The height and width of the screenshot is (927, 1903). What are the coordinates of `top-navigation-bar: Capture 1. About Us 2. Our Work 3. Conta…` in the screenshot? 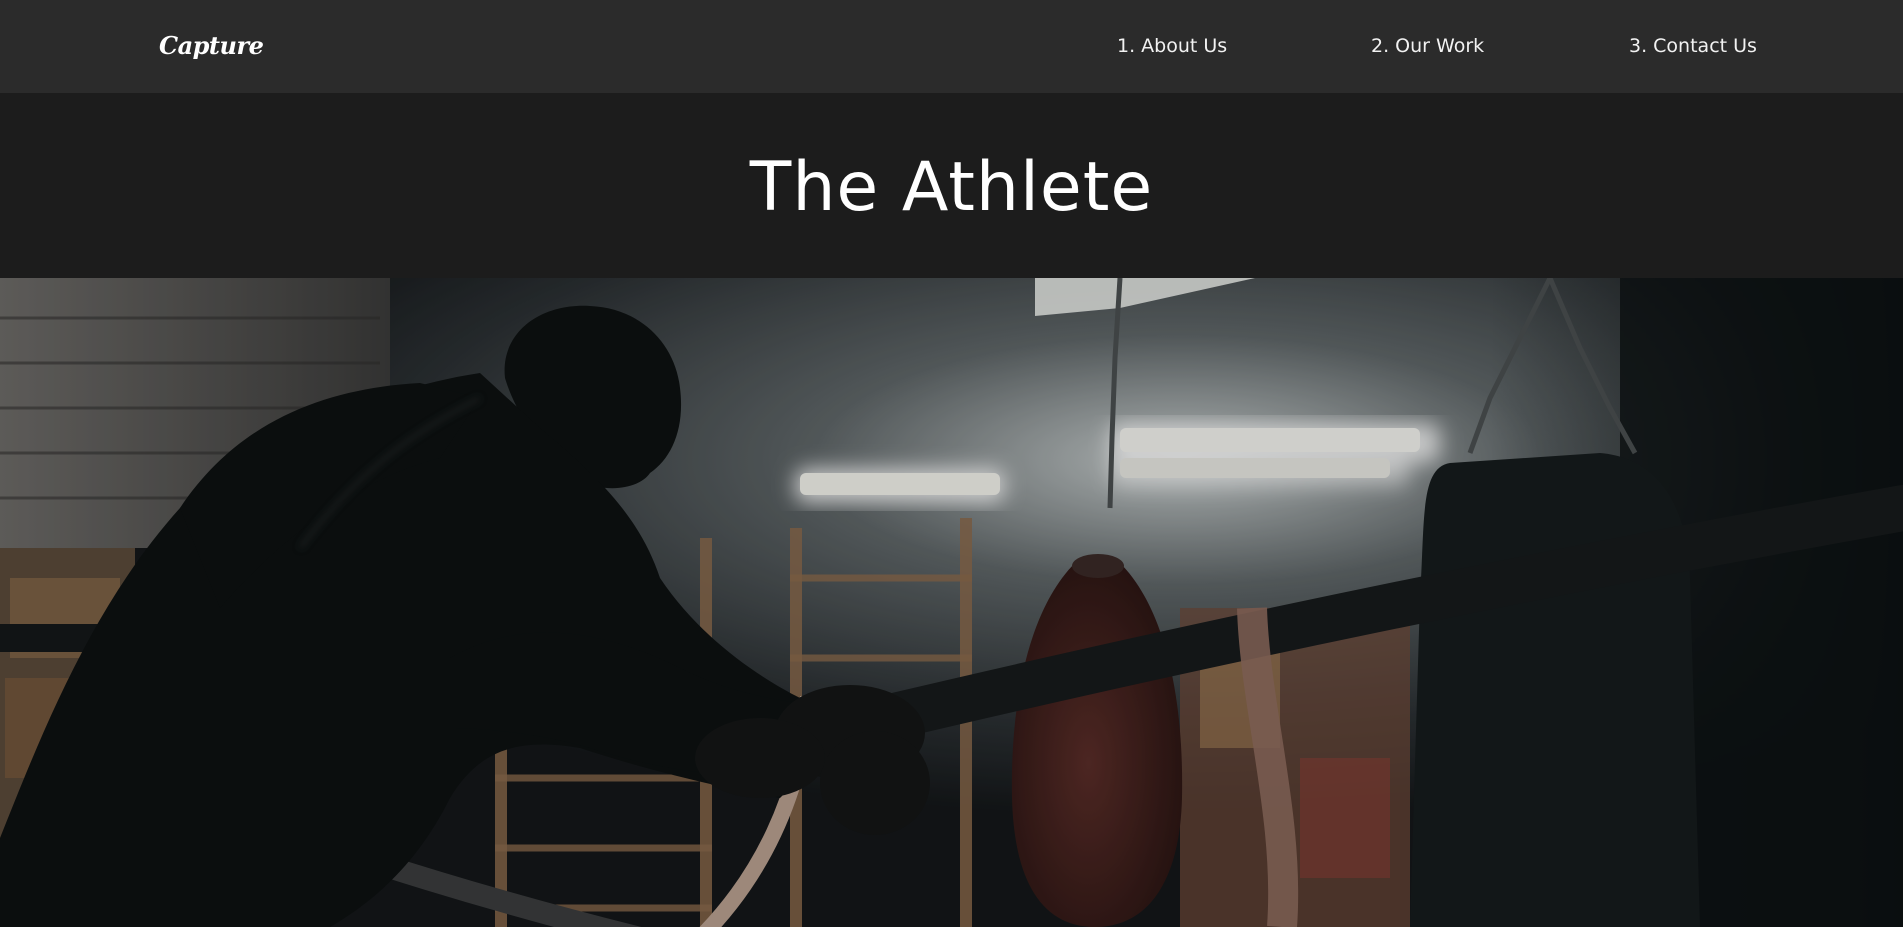 It's located at (951, 46).